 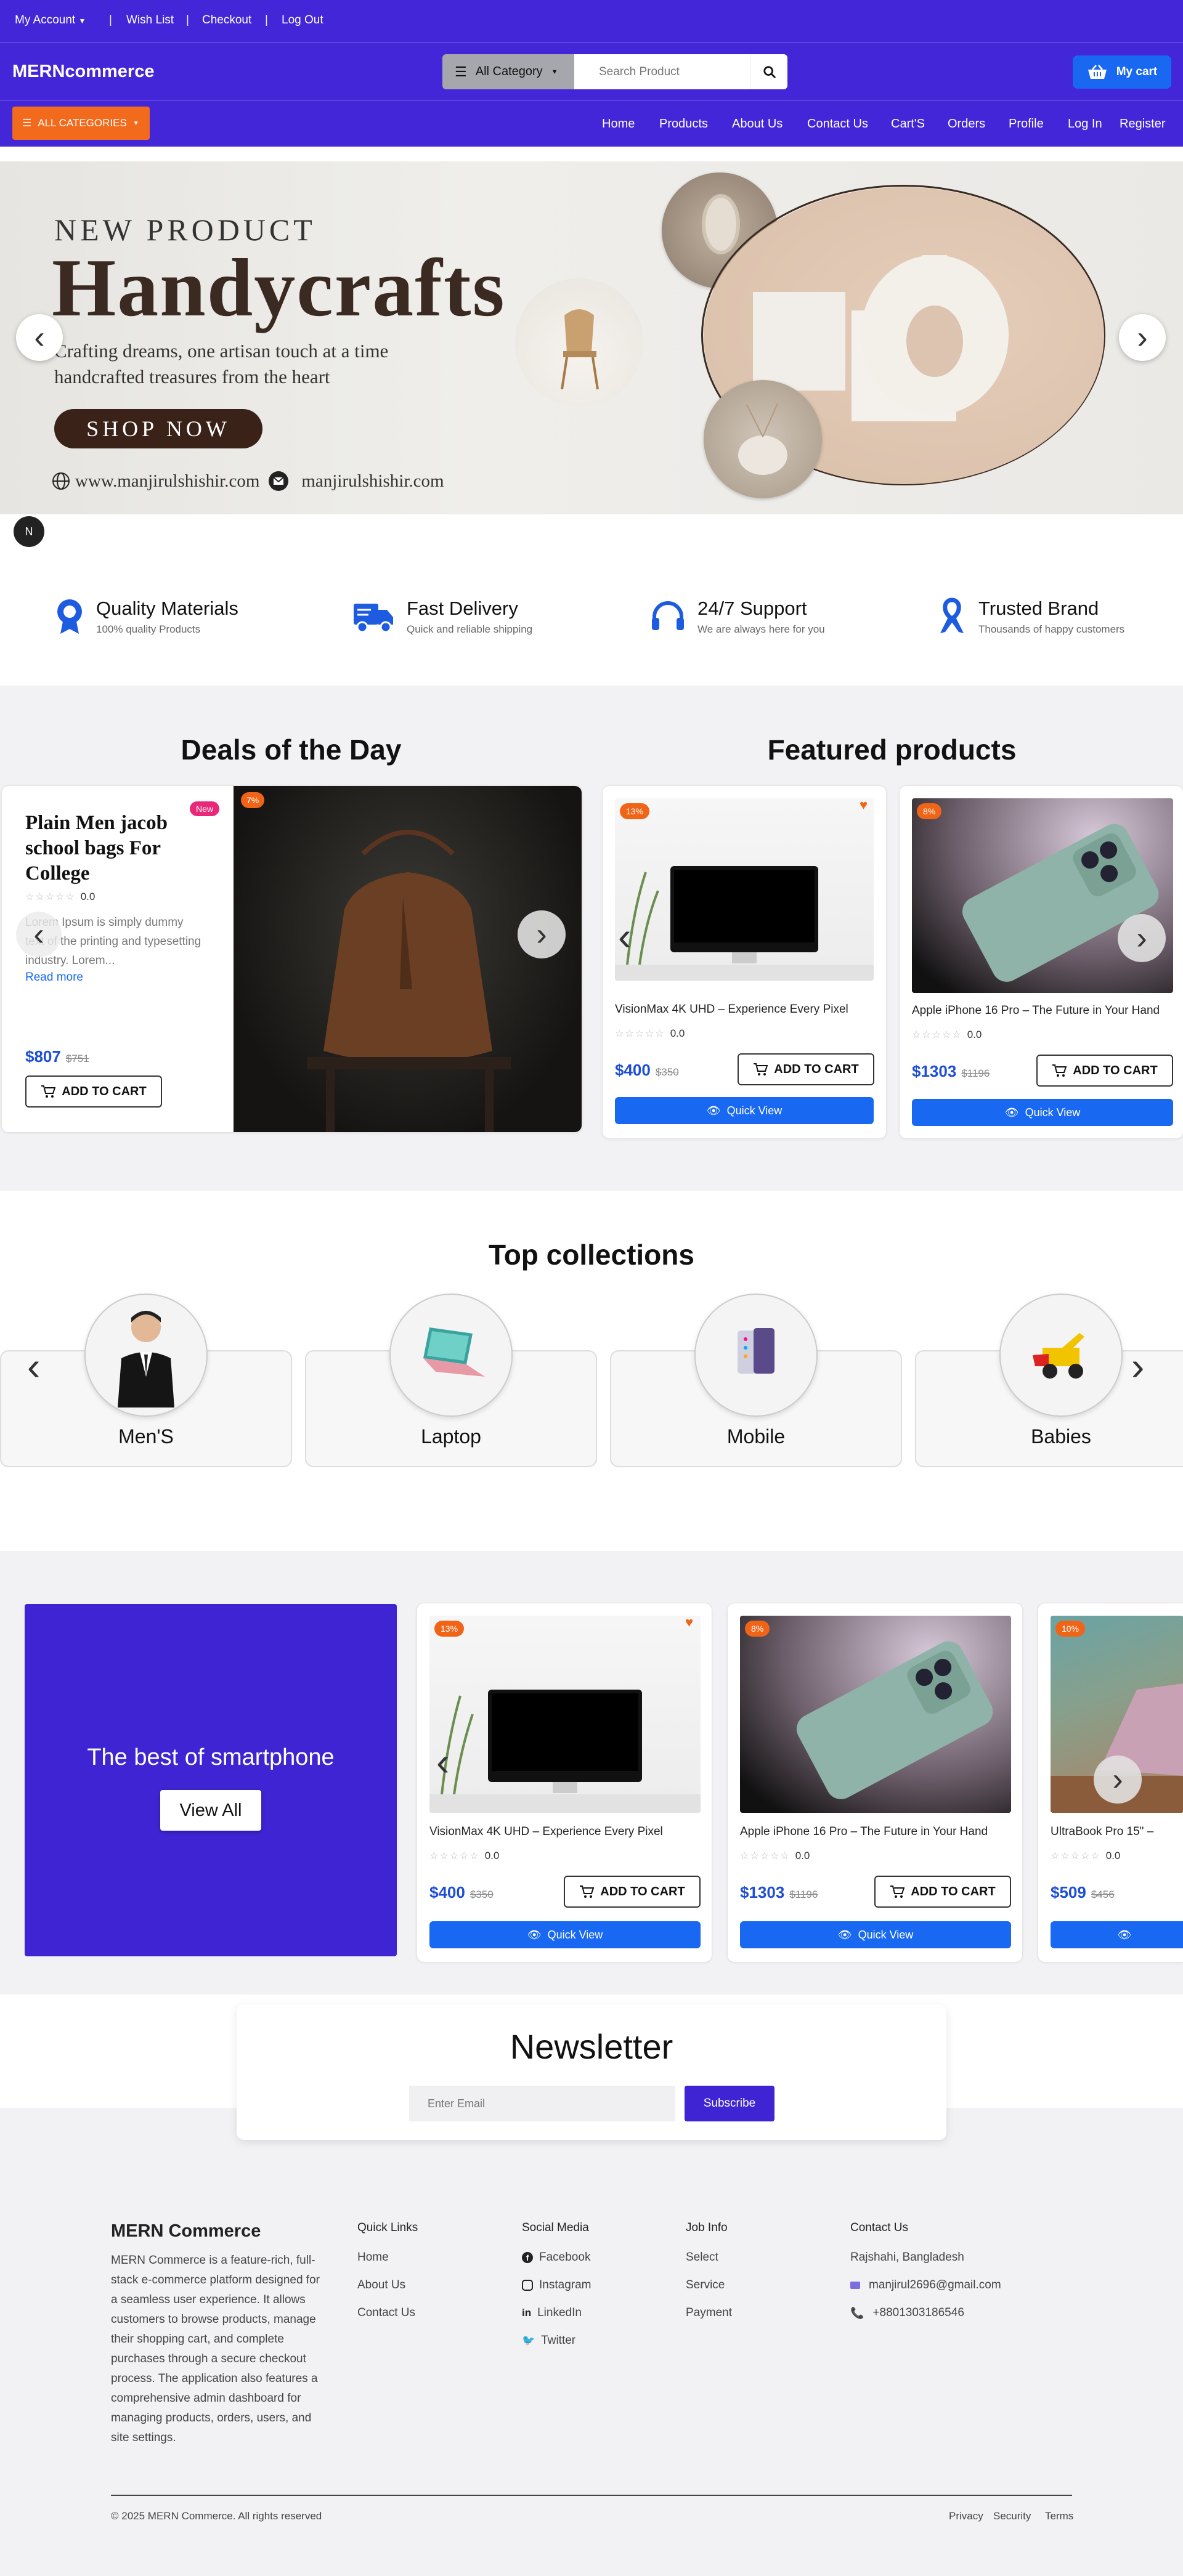 I want to click on footer-link-contact: Contact Us, so click(x=386, y=2313).